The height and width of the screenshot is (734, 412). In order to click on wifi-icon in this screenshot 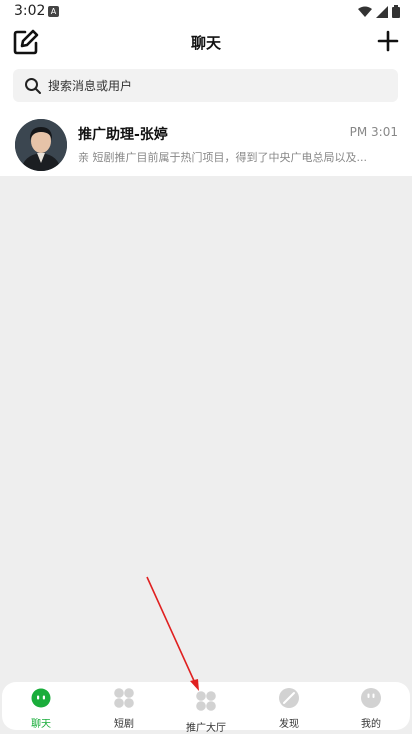, I will do `click(365, 11)`.